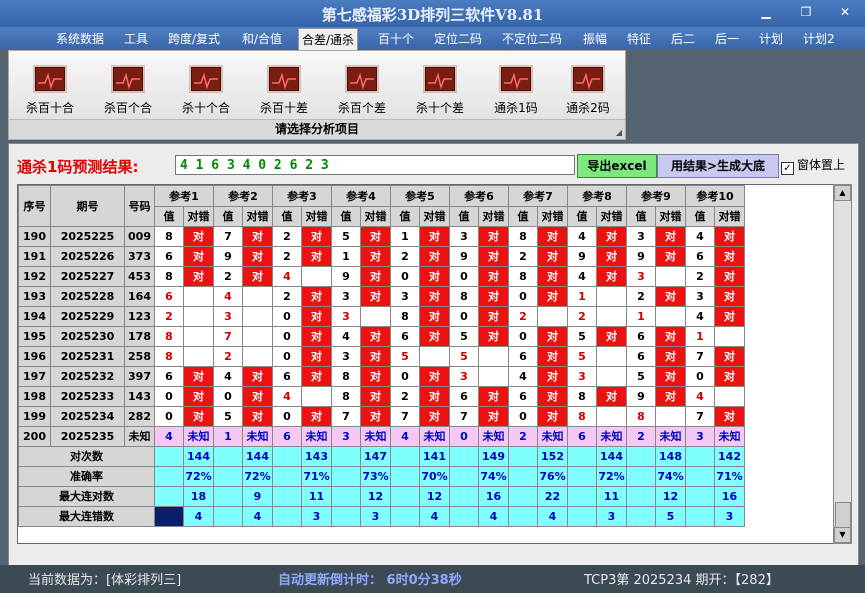 The width and height of the screenshot is (865, 593). Describe the element at coordinates (396, 38) in the screenshot. I see `menu-item-hundred-ten-unit: 百十个` at that location.